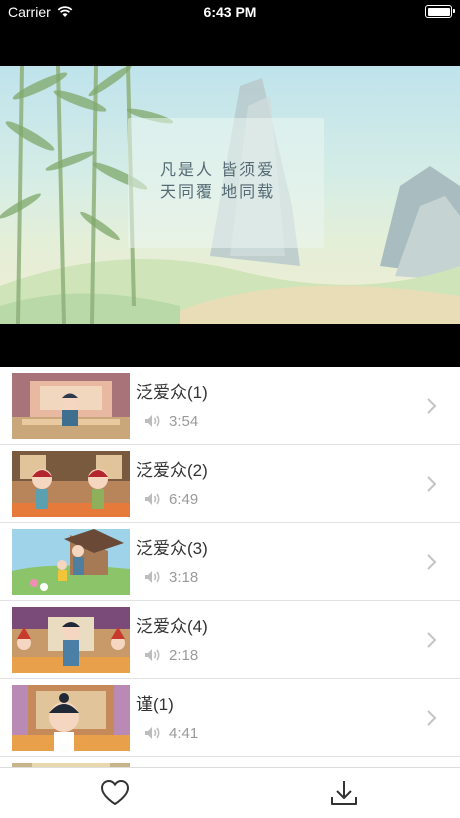 The height and width of the screenshot is (818, 460). What do you see at coordinates (230, 718) in the screenshot?
I see `episode-row: 谨(1) 4:41` at bounding box center [230, 718].